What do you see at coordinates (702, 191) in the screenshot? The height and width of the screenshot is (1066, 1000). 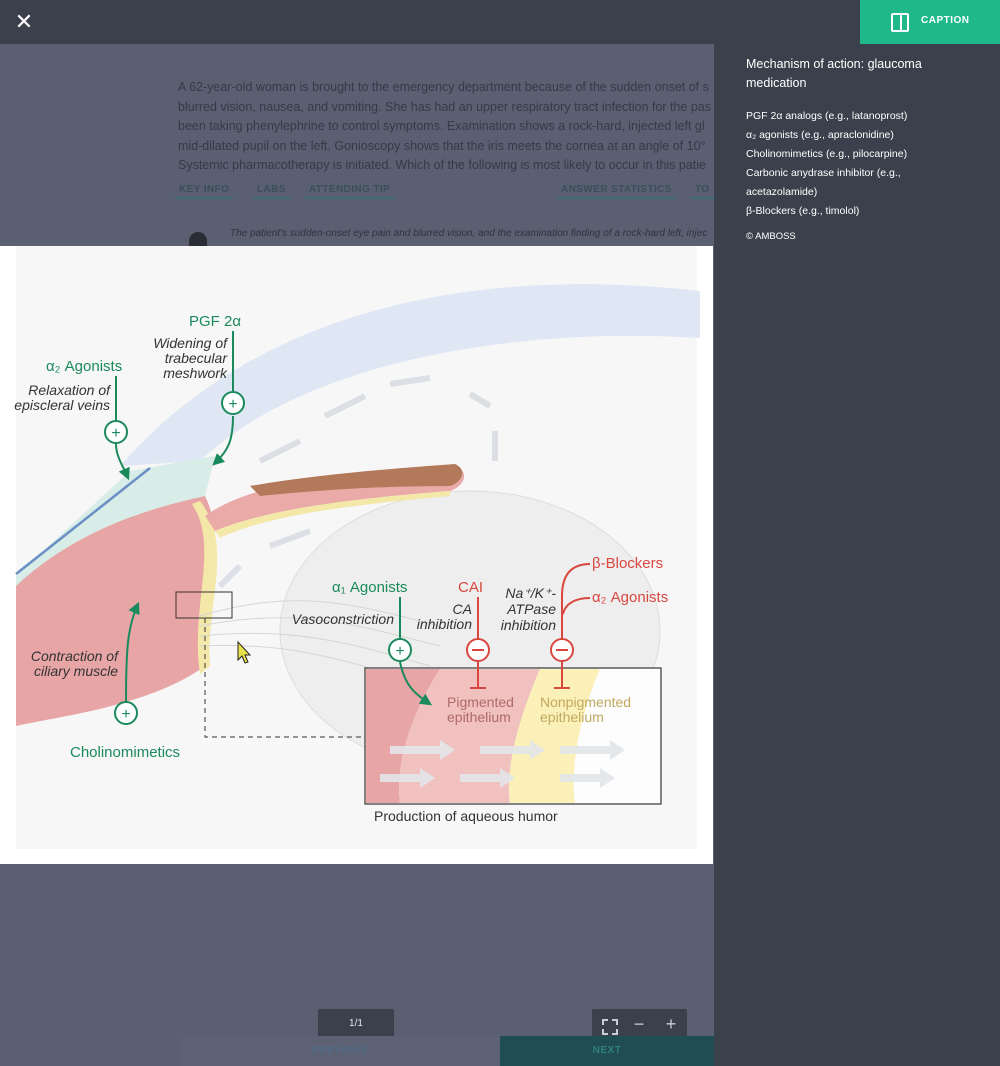 I see `tab-more: TO` at bounding box center [702, 191].